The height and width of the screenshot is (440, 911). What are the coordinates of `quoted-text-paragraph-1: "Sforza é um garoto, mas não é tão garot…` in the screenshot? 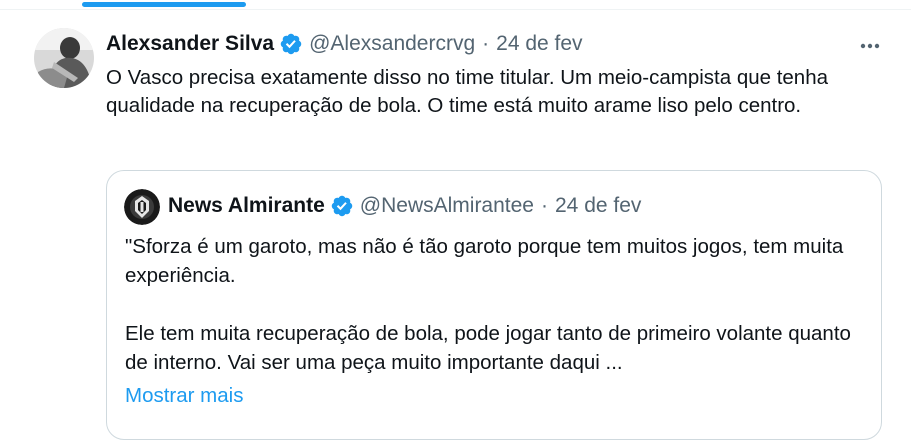 It's located at (484, 261).